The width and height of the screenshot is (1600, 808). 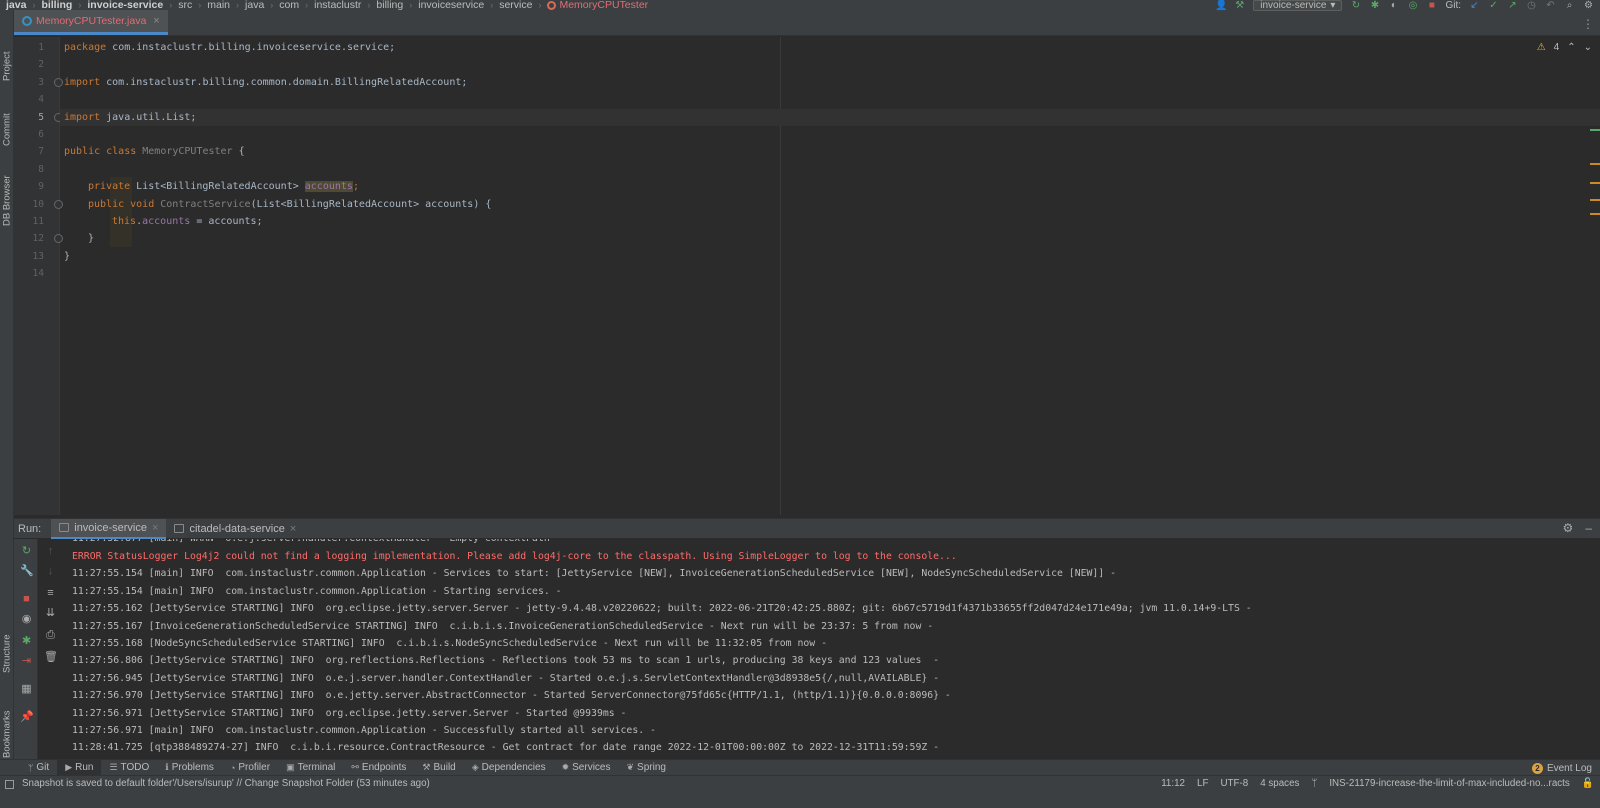 What do you see at coordinates (1588, 47) in the screenshot?
I see `chevron-down-icon: ⌄` at bounding box center [1588, 47].